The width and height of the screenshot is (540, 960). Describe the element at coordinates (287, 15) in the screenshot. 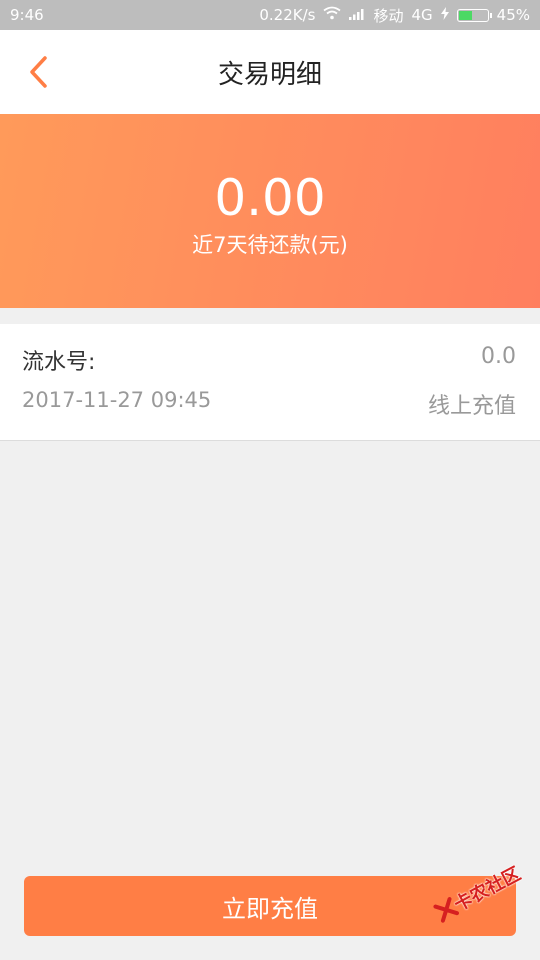

I see `net-speed: 0.22K/s` at that location.